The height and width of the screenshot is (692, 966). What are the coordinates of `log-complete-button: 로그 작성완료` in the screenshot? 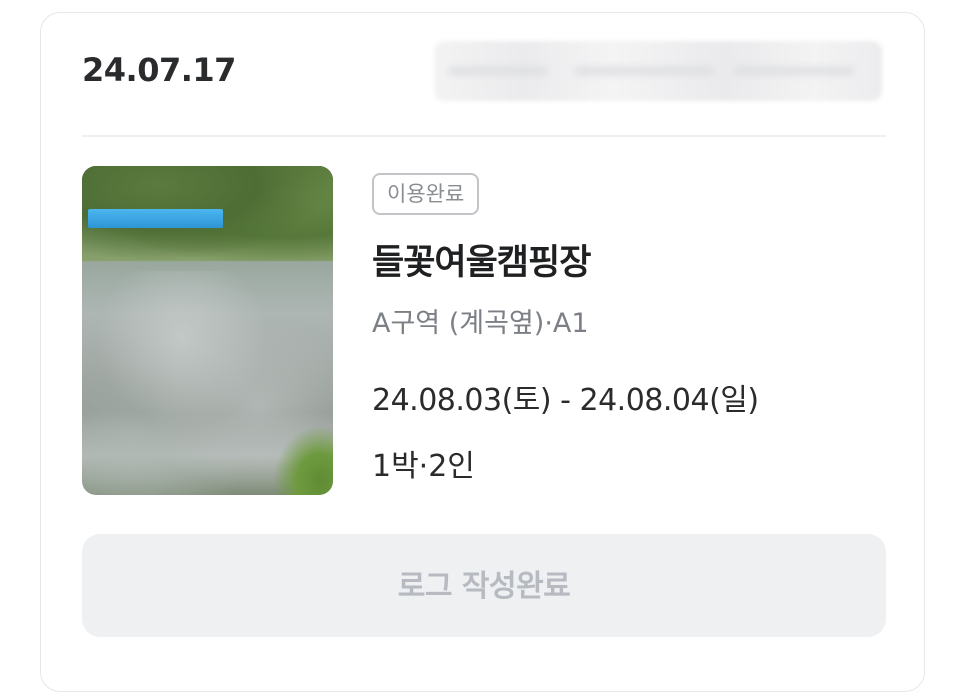 It's located at (484, 585).